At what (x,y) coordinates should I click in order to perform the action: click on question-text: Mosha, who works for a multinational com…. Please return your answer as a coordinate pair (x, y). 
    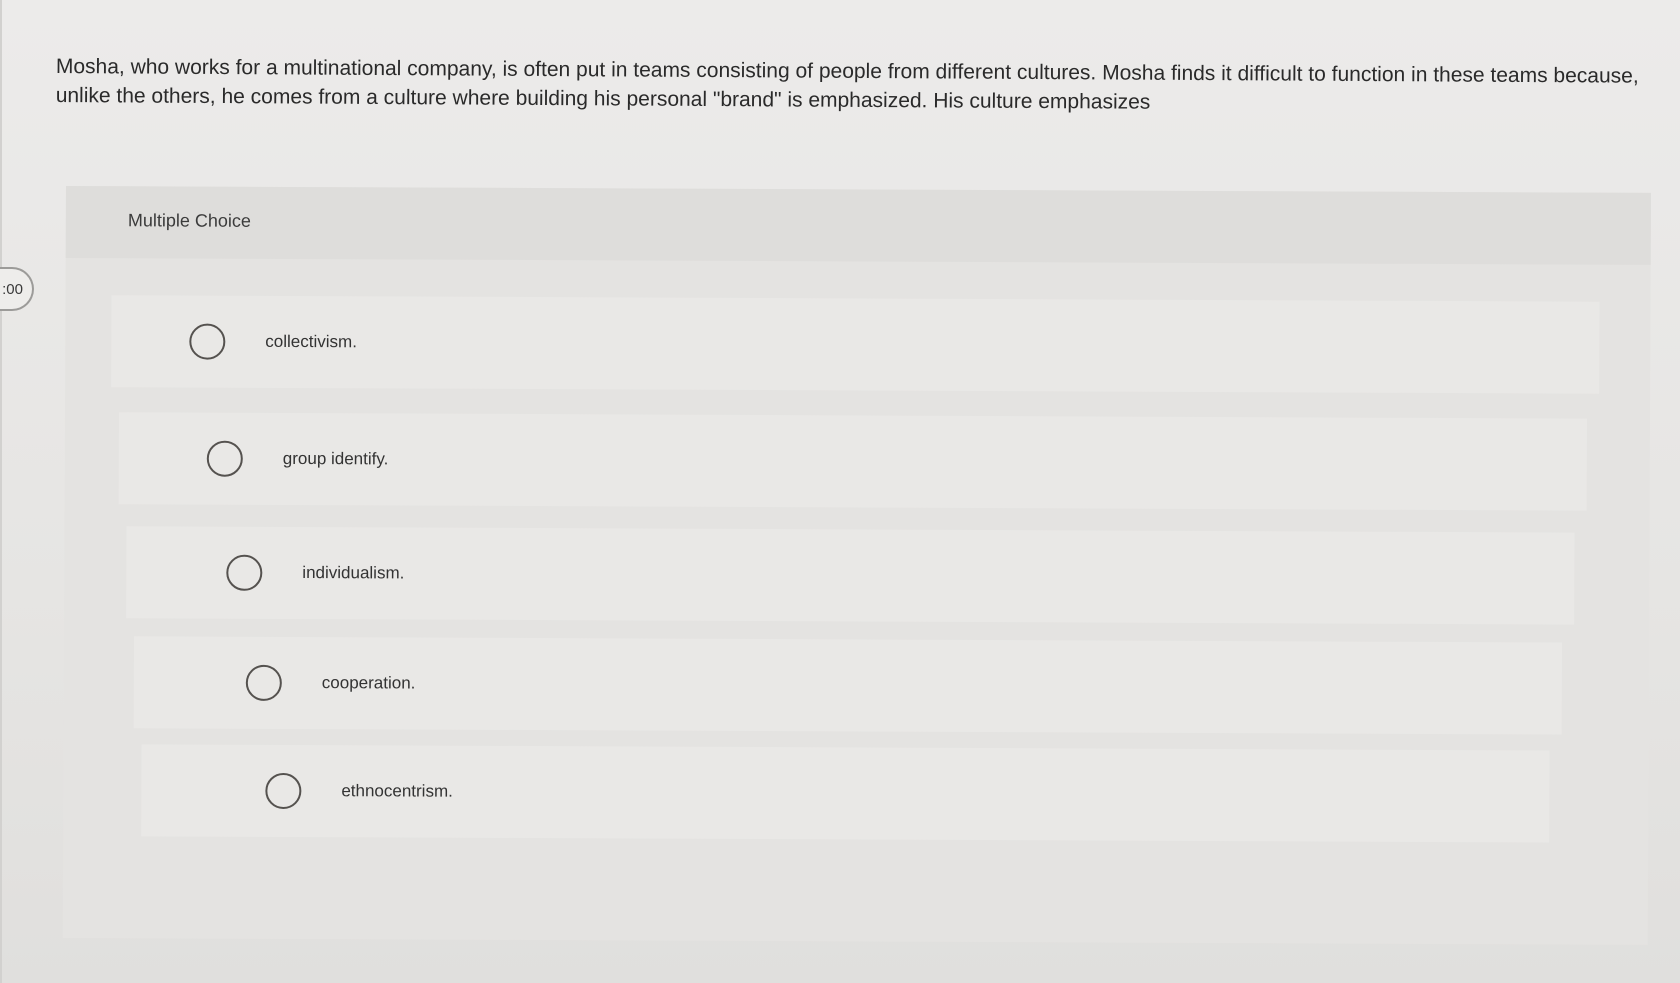
    Looking at the image, I should click on (847, 84).